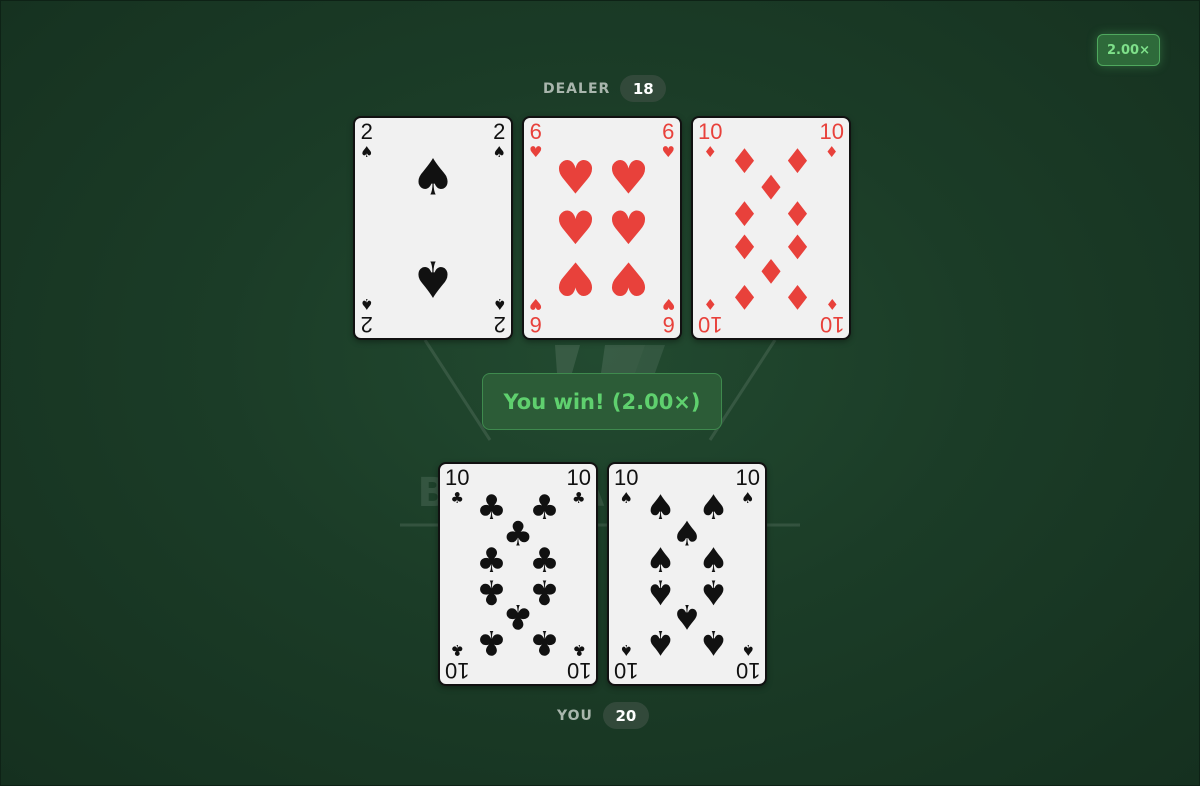 This screenshot has height=786, width=1200. Describe the element at coordinates (518, 574) in the screenshot. I see `player-card-1: ♣ ♣ ♣ ♣ ♣ ♣ ♣ ♣ ♣ ♣ 10 ♣ 10 ♣ 10 ♣ 10 ♣` at that location.